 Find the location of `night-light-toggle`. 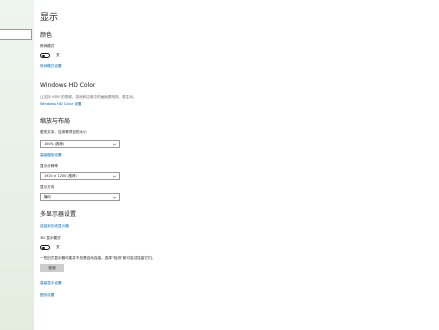

night-light-toggle is located at coordinates (45, 55).